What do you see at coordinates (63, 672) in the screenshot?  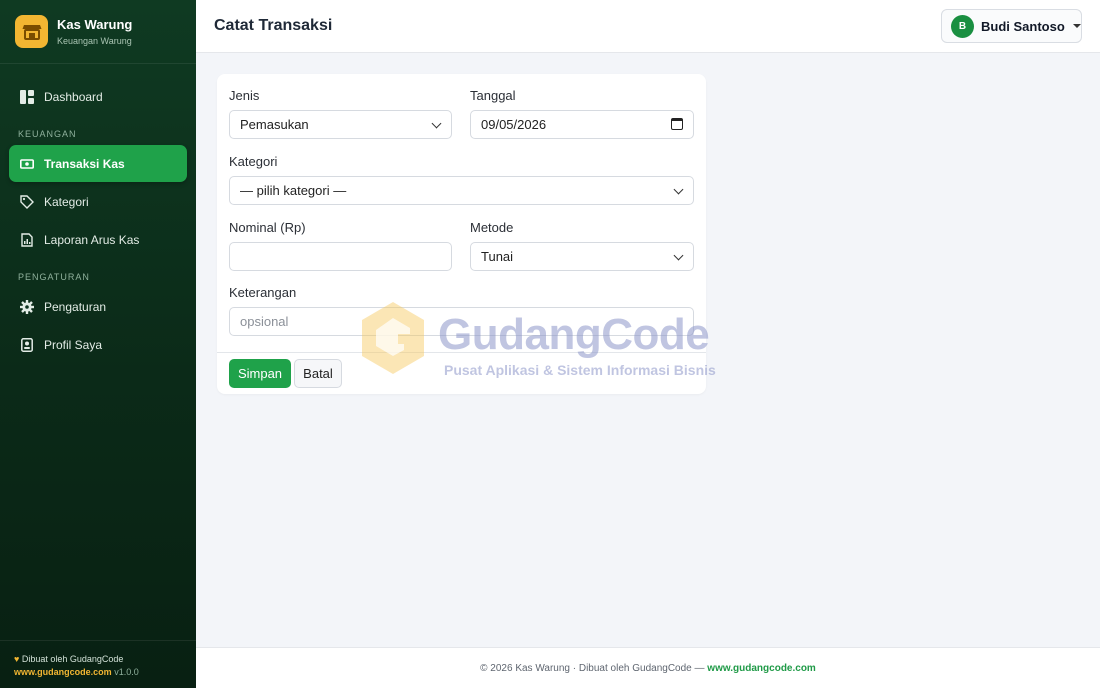 I see `site-link: www.gudangcode.com` at bounding box center [63, 672].